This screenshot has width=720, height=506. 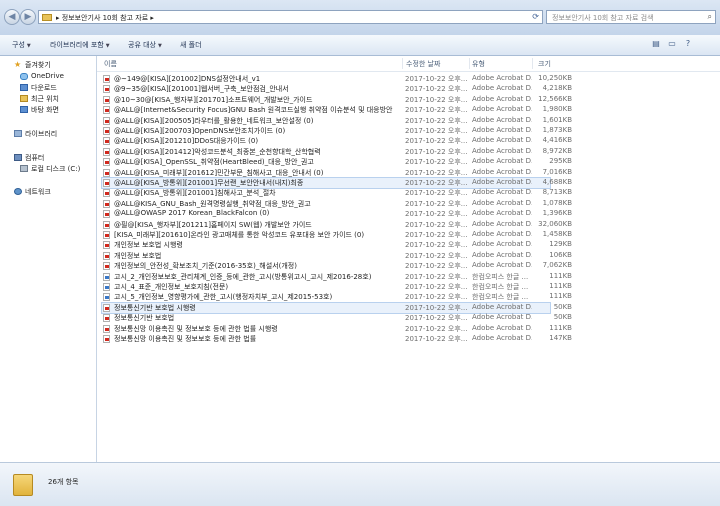 What do you see at coordinates (28, 17) in the screenshot?
I see `forward-button: ▶` at bounding box center [28, 17].